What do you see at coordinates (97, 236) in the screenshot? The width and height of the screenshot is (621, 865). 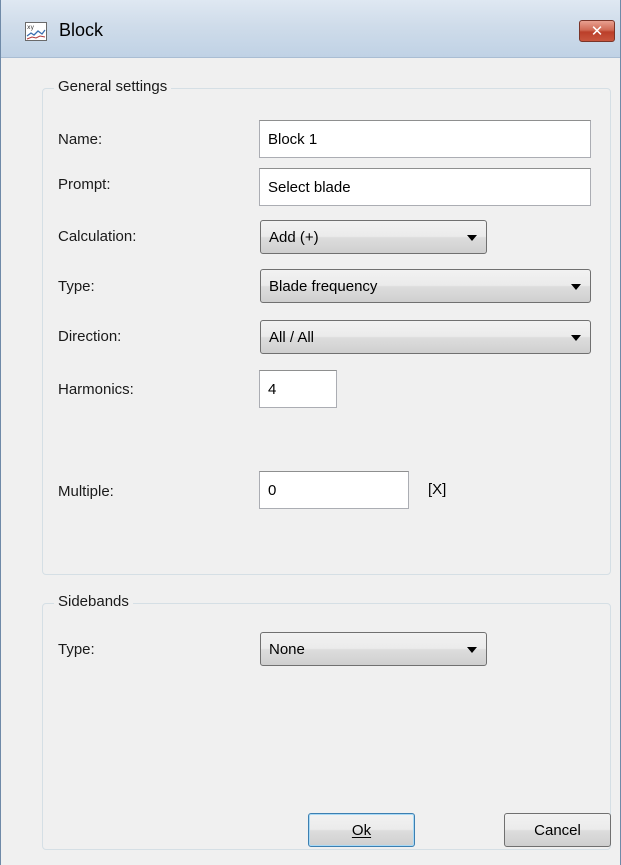 I see `calculation-label: Calculation:` at bounding box center [97, 236].